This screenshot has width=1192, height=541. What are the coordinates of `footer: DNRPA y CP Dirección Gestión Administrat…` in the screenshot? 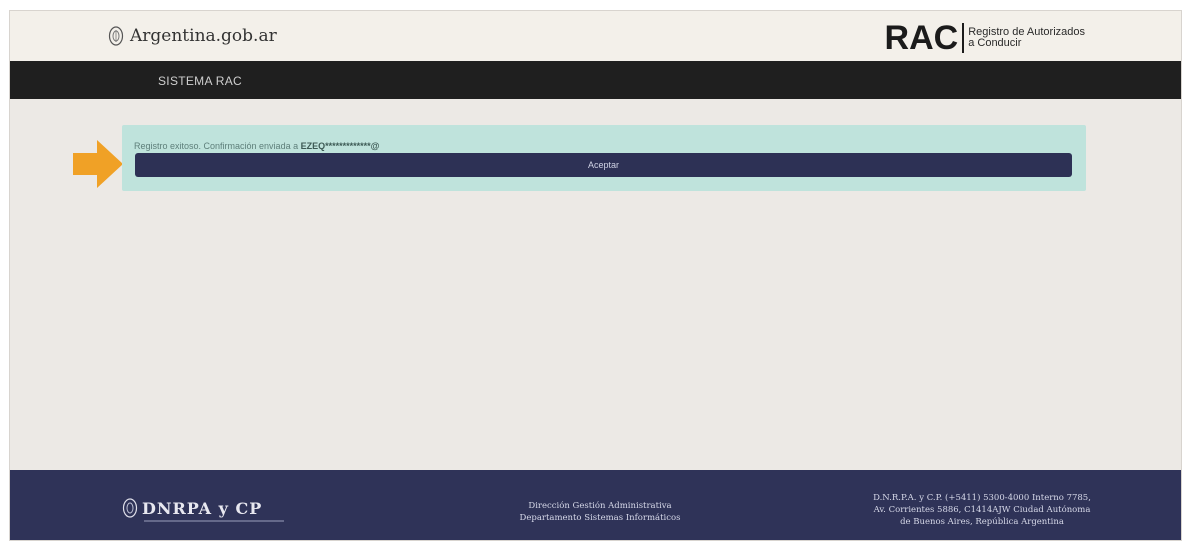 It's located at (595, 505).